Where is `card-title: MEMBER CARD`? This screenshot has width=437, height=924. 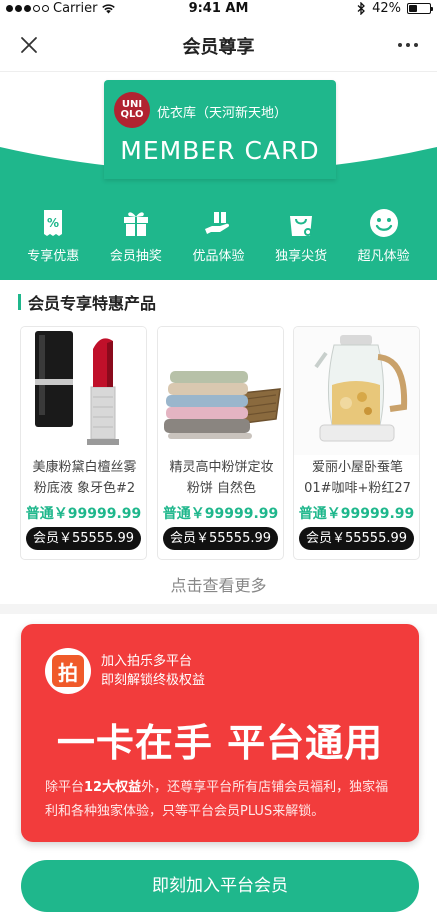
card-title: MEMBER CARD is located at coordinates (220, 150).